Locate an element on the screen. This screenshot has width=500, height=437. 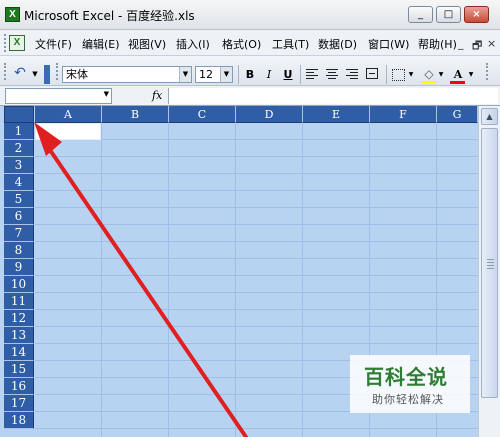
menu-tools: 工具(T) is located at coordinates (290, 44).